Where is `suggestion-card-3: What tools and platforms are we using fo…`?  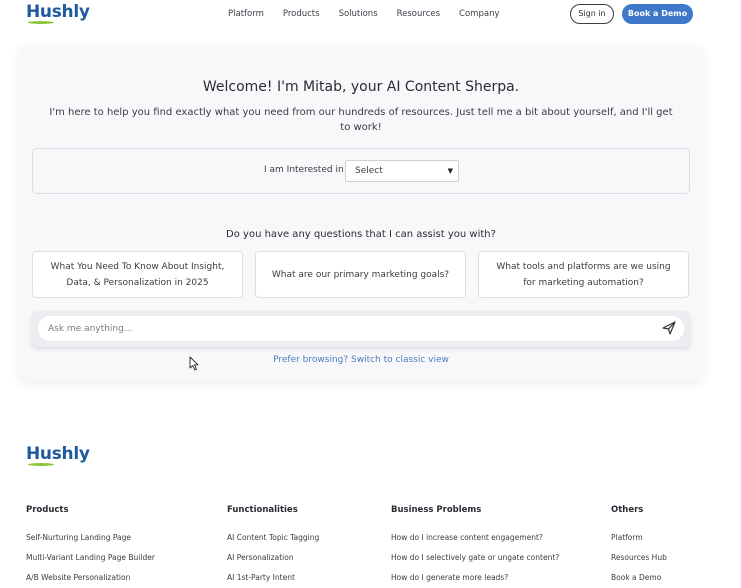 suggestion-card-3: What tools and platforms are we using fo… is located at coordinates (583, 274).